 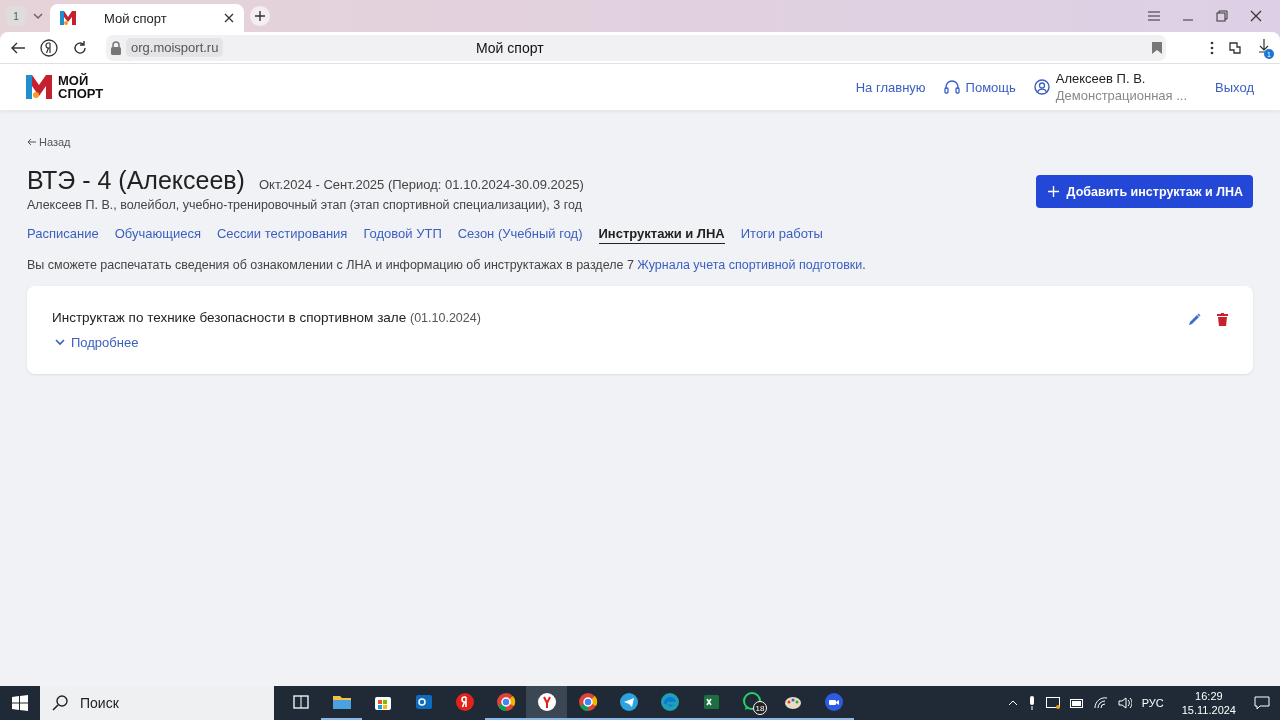 I want to click on menu-icon, so click(x=1154, y=16).